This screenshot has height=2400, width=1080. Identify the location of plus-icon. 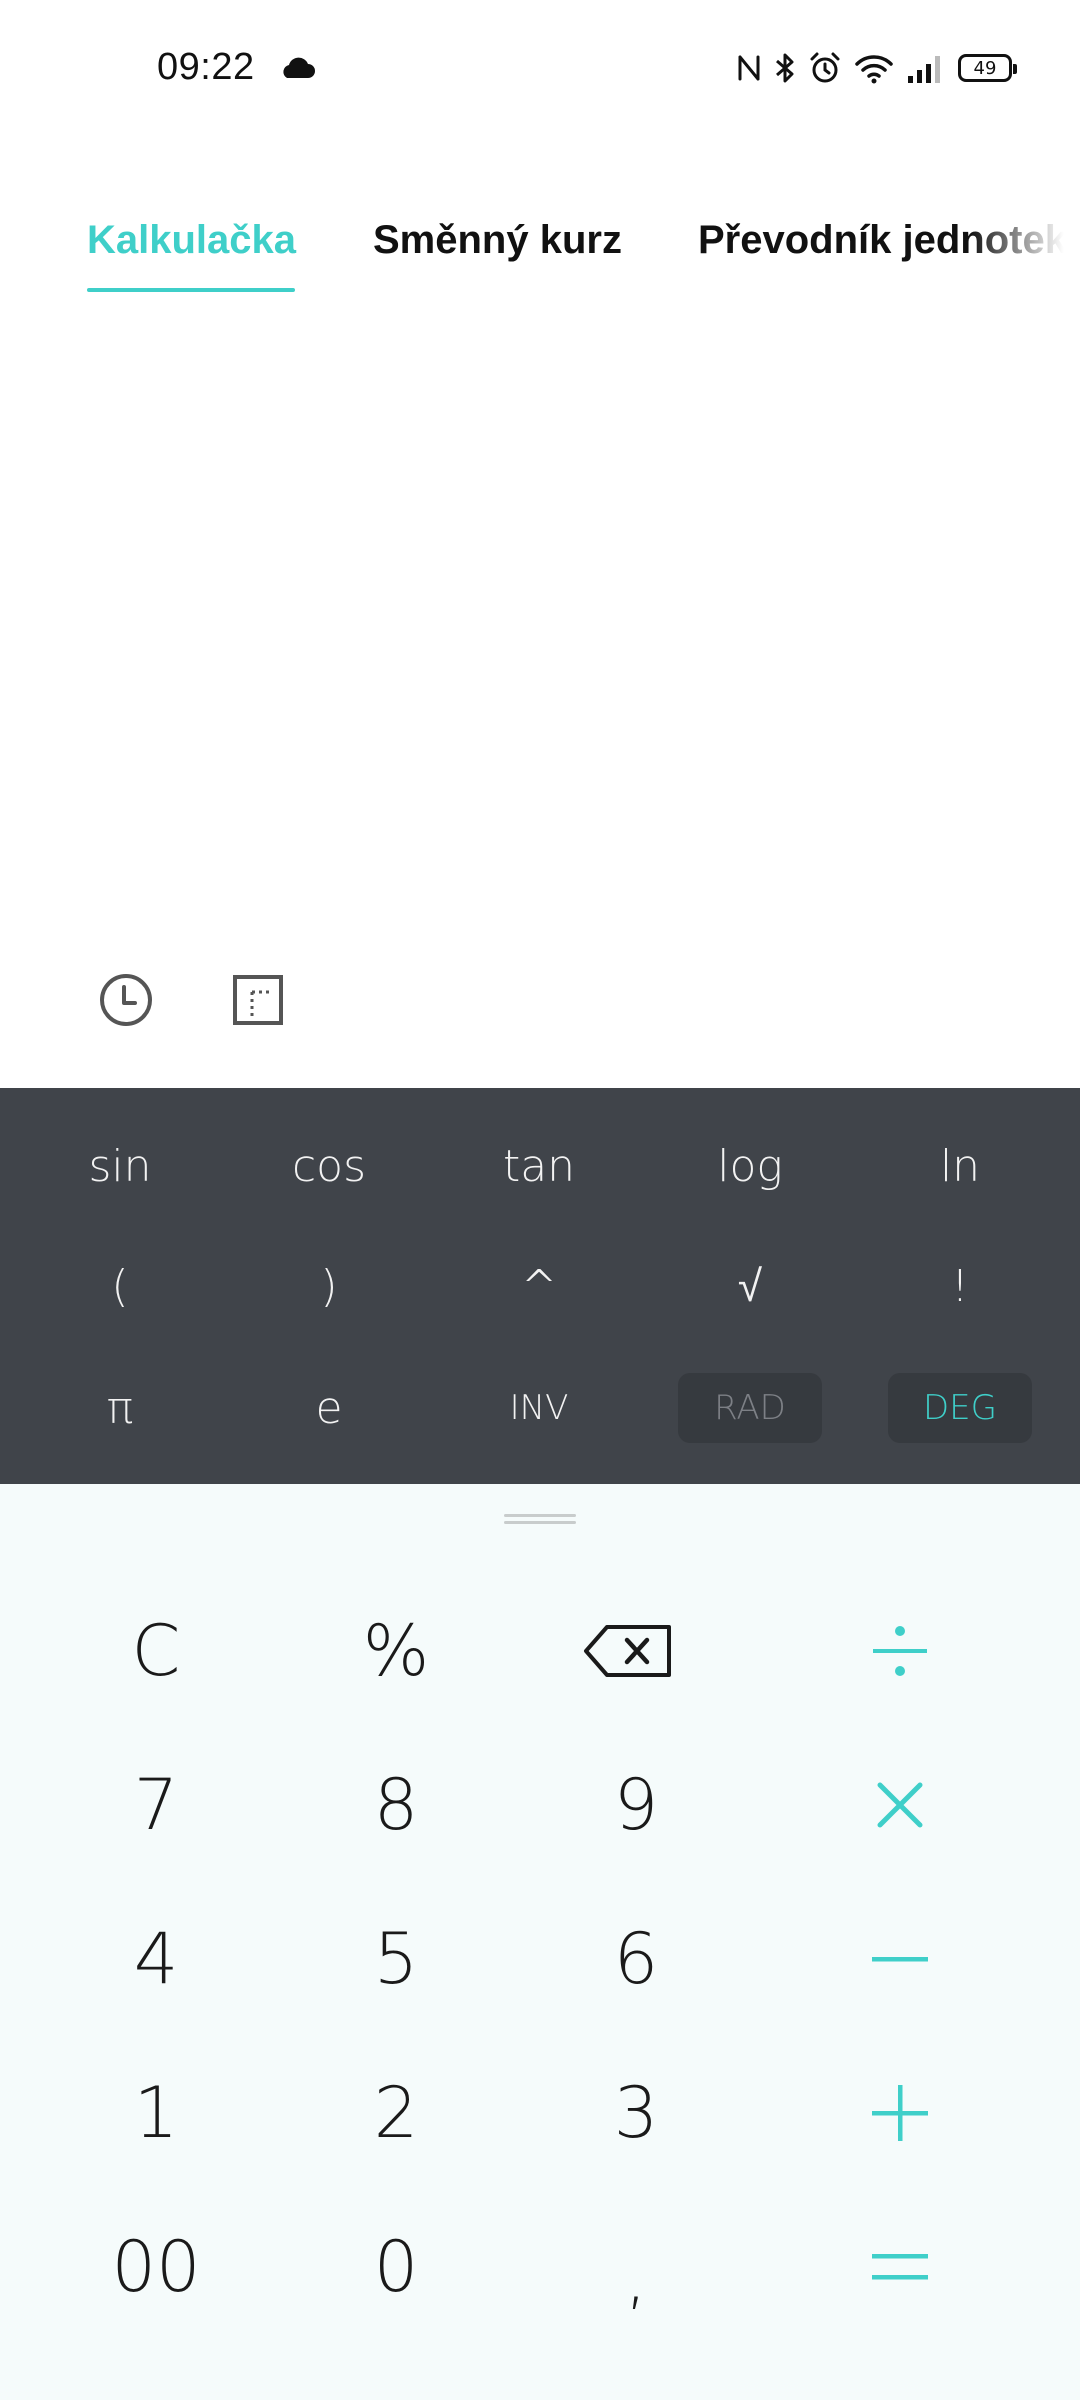
(900, 2113).